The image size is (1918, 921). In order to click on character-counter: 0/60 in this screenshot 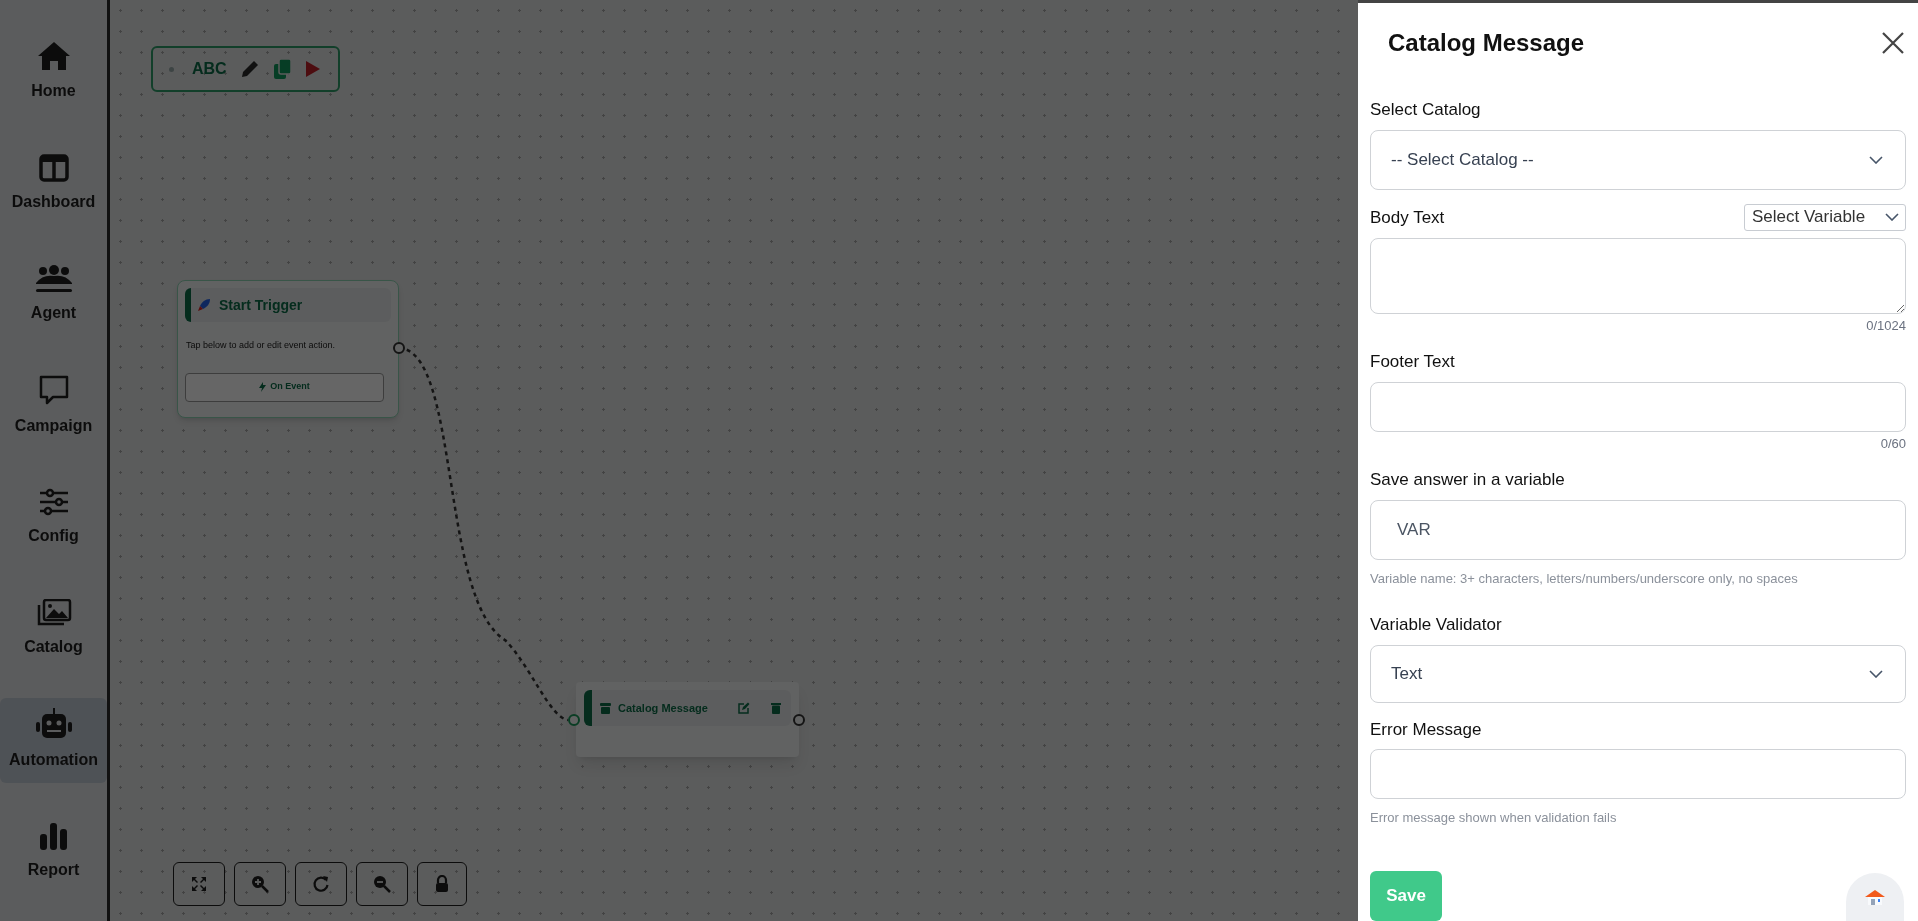, I will do `click(1893, 443)`.